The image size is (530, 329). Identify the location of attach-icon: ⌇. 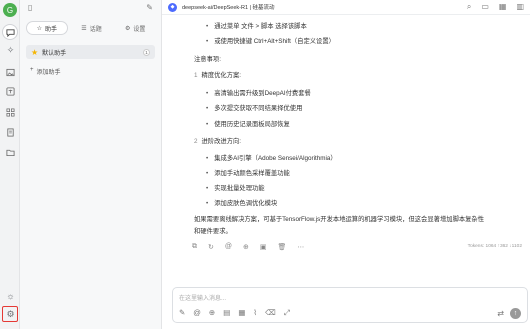
(255, 313).